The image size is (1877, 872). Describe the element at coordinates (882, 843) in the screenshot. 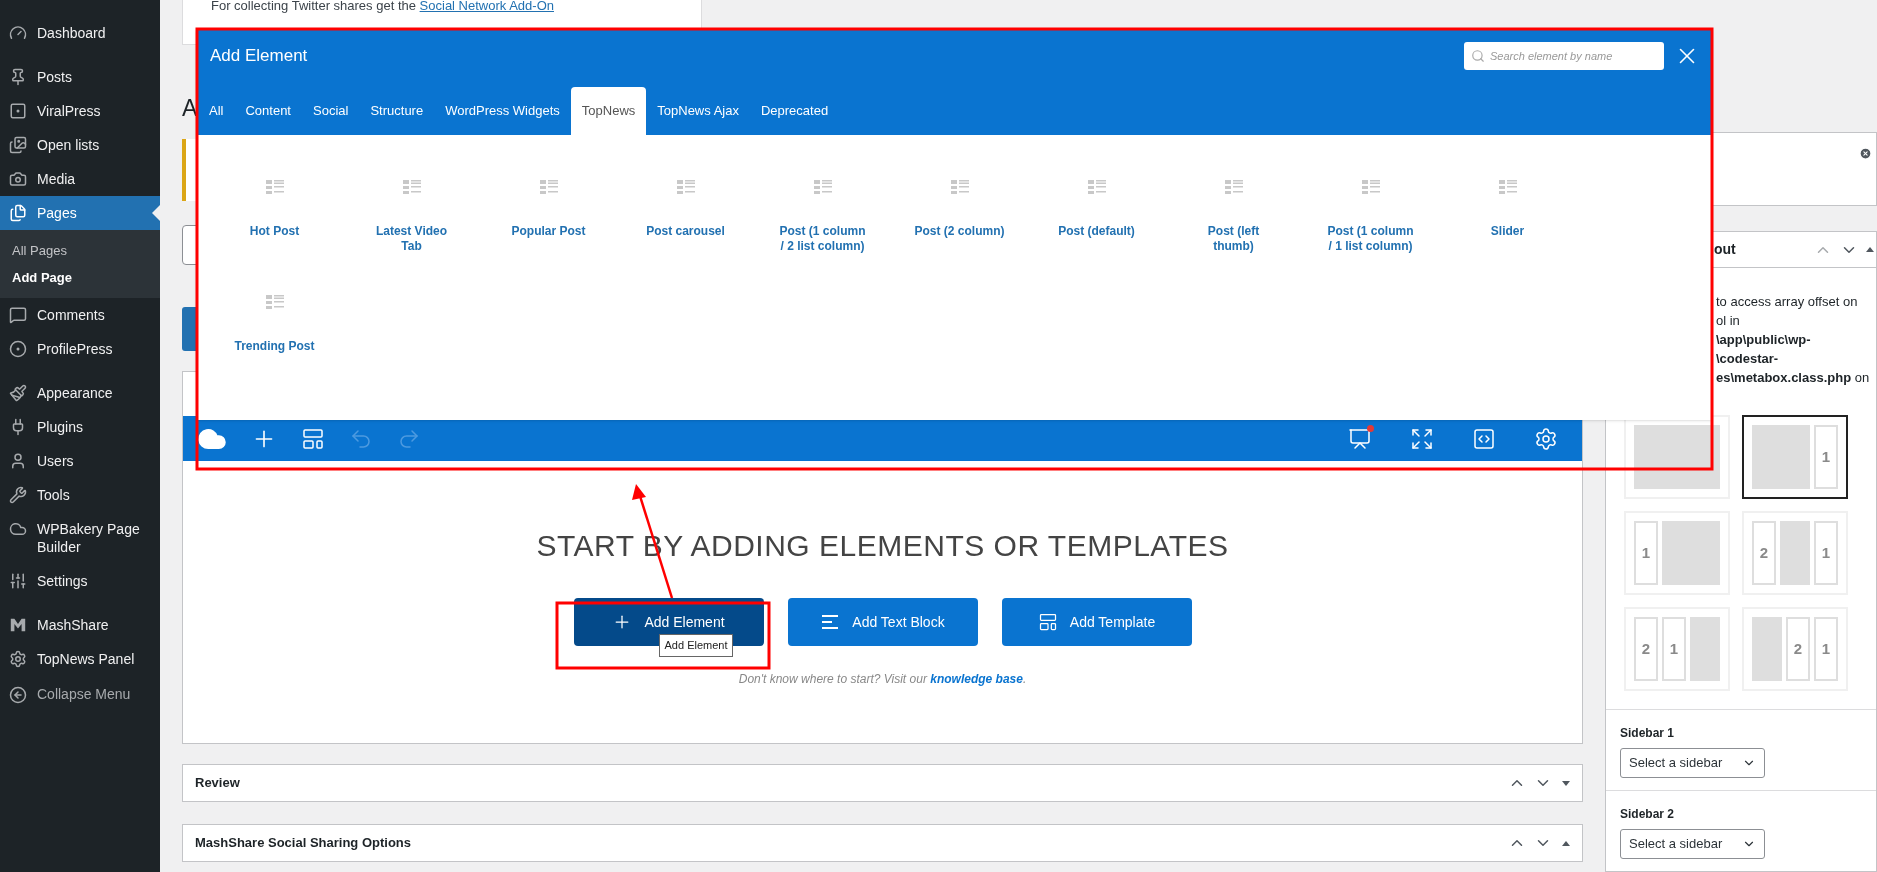

I see `metabox-header: MashShare Social Sharing Options` at that location.